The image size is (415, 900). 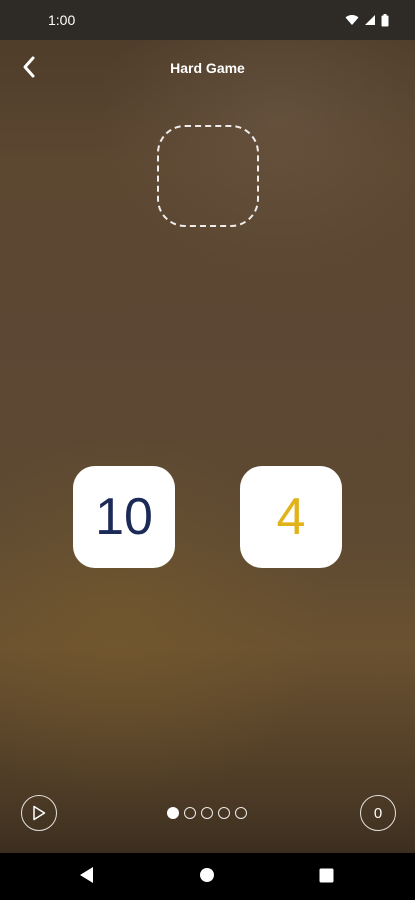 I want to click on wifi-icon, so click(x=352, y=20).